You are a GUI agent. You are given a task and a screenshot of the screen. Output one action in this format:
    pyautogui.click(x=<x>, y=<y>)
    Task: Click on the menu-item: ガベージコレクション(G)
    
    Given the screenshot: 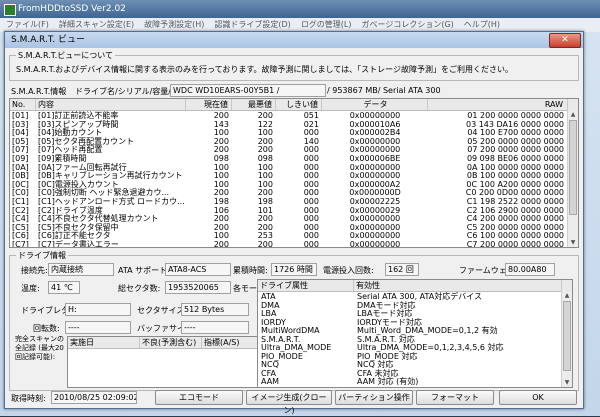 What is the action you would take?
    pyautogui.click(x=408, y=24)
    